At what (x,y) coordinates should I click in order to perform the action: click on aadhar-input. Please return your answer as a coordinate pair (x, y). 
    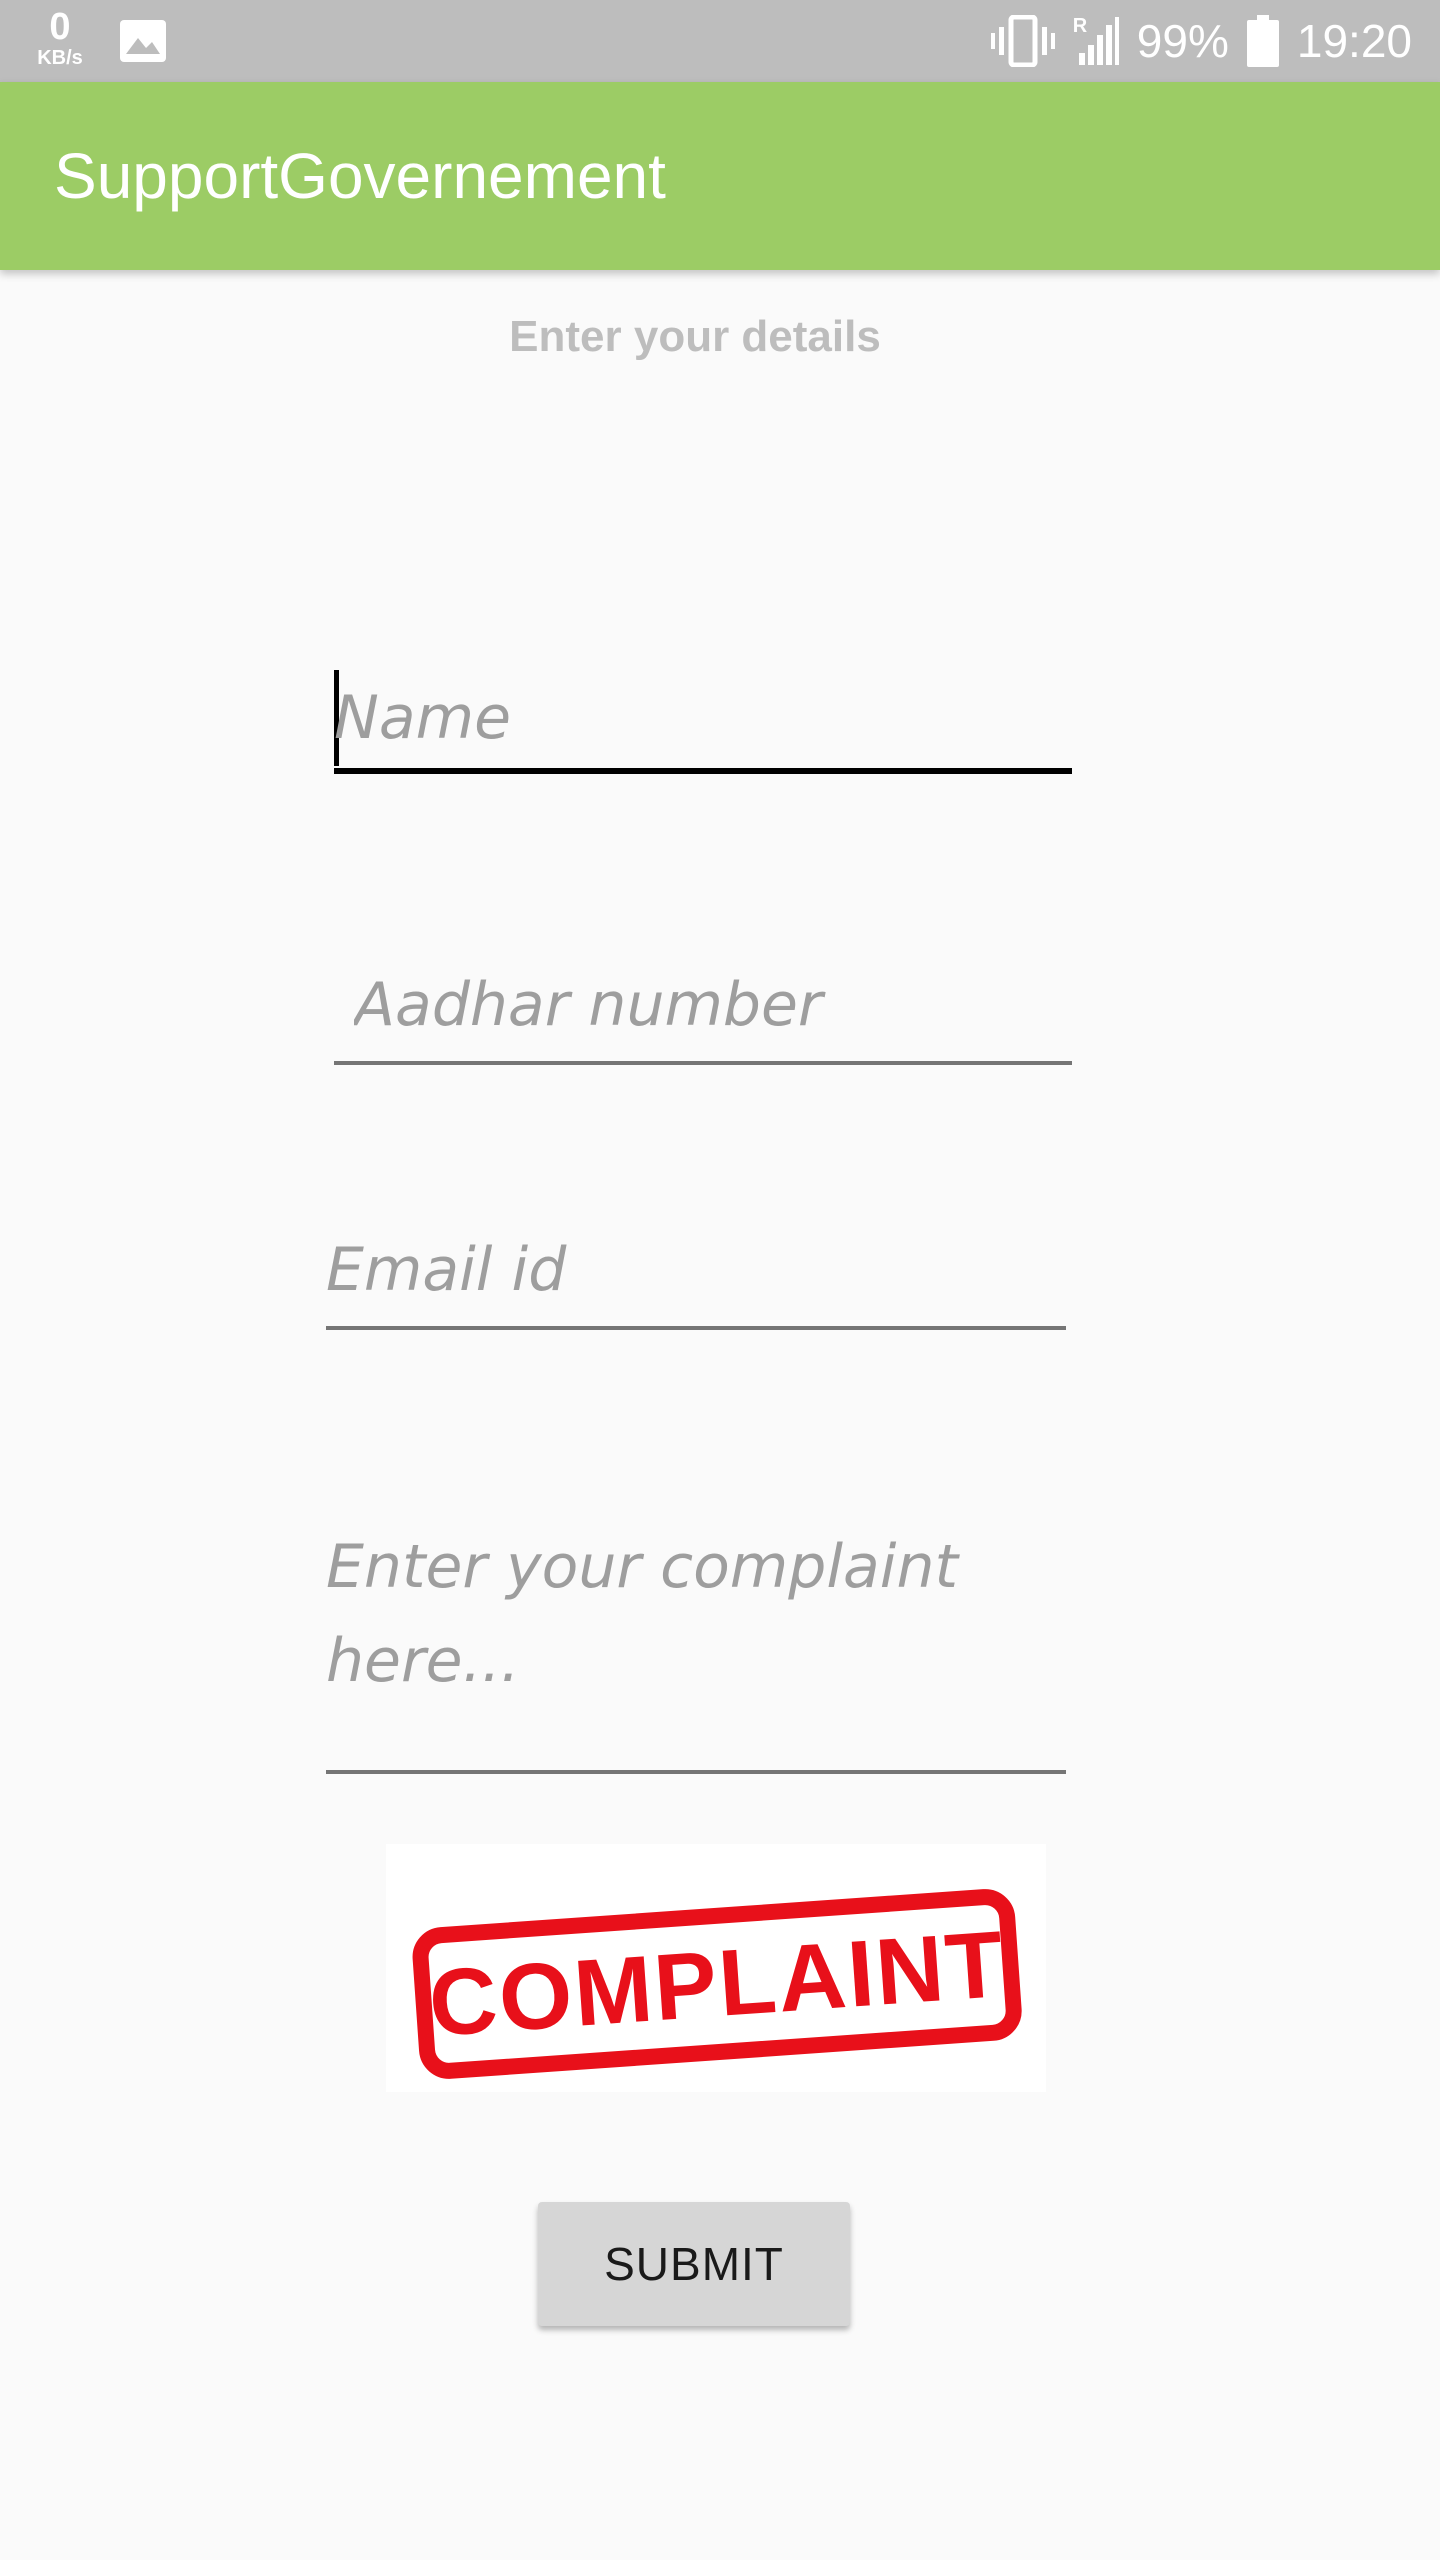
    Looking at the image, I should click on (704, 1005).